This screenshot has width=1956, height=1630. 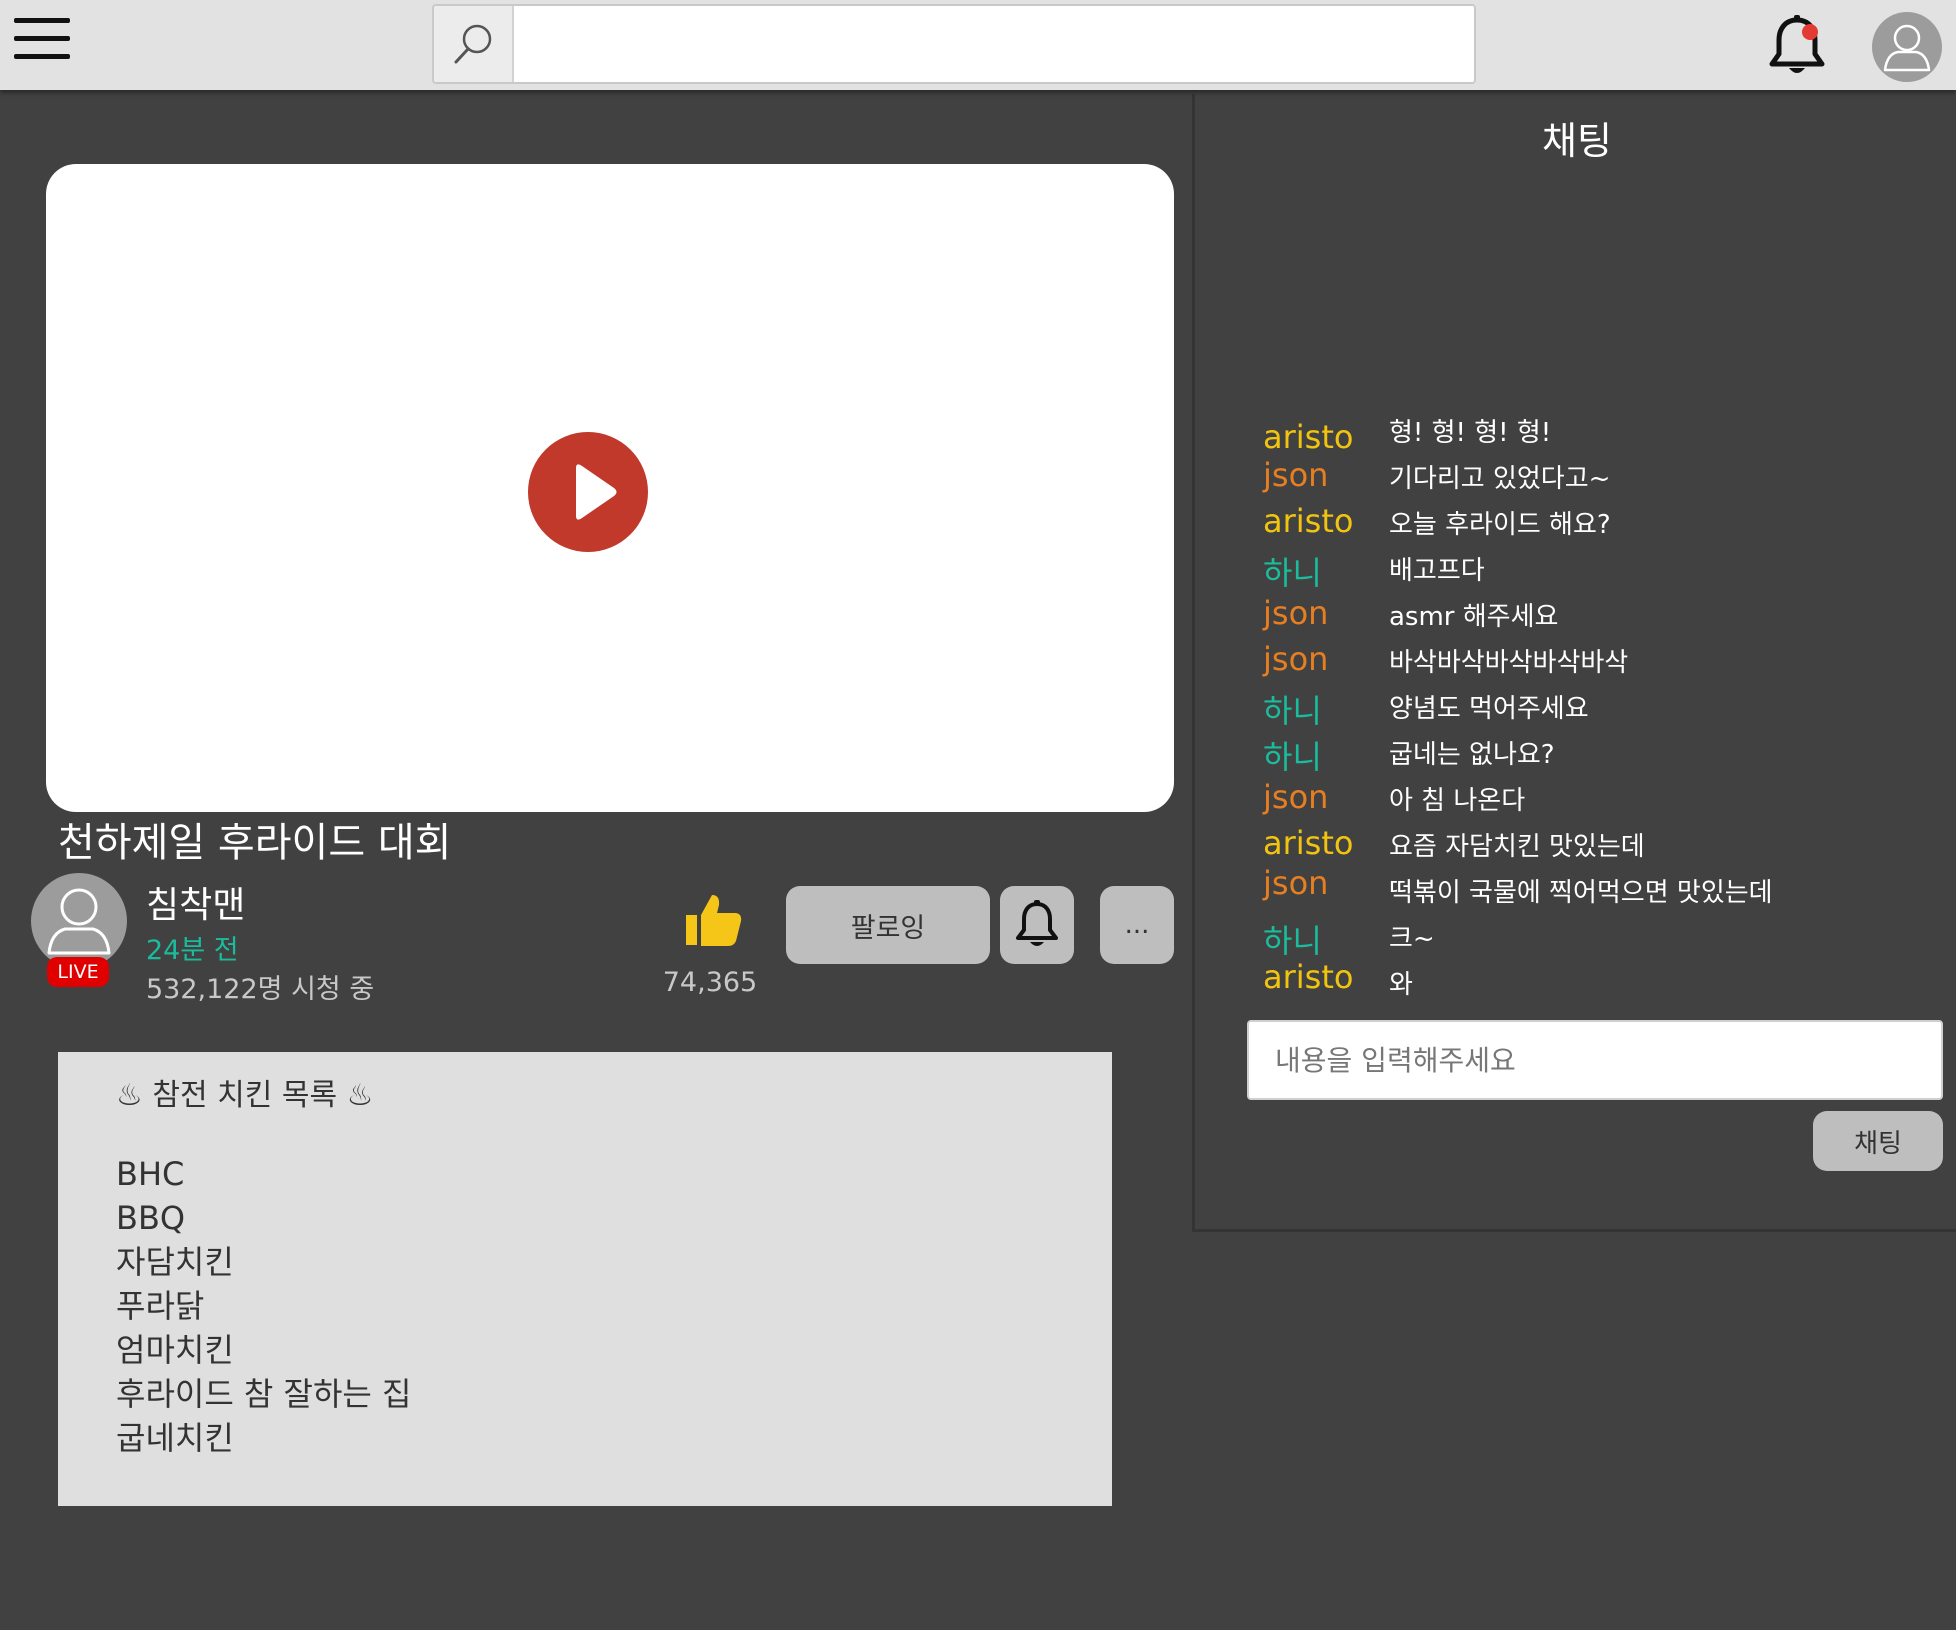 What do you see at coordinates (1810, 32) in the screenshot?
I see `notification-dot` at bounding box center [1810, 32].